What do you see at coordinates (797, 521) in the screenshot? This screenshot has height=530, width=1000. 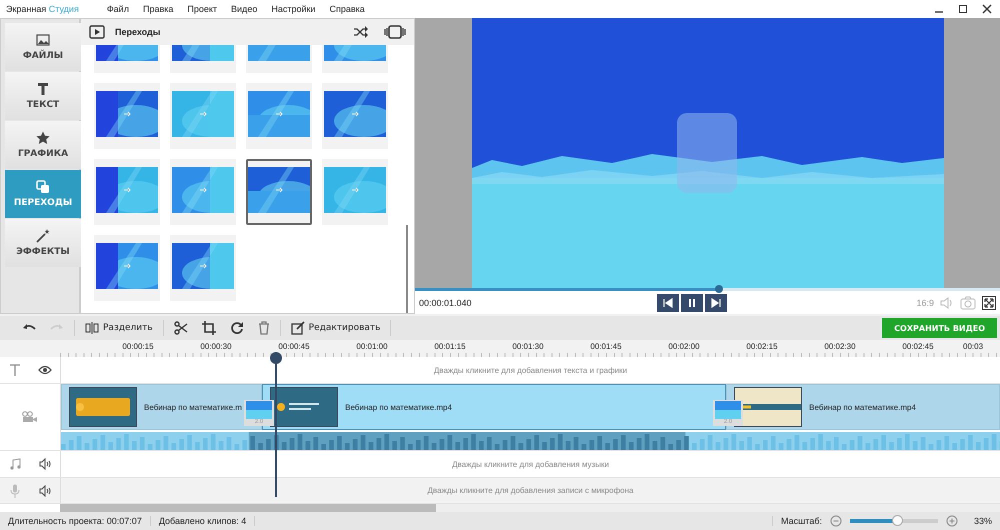 I see `zoom-label: Масштаб:` at bounding box center [797, 521].